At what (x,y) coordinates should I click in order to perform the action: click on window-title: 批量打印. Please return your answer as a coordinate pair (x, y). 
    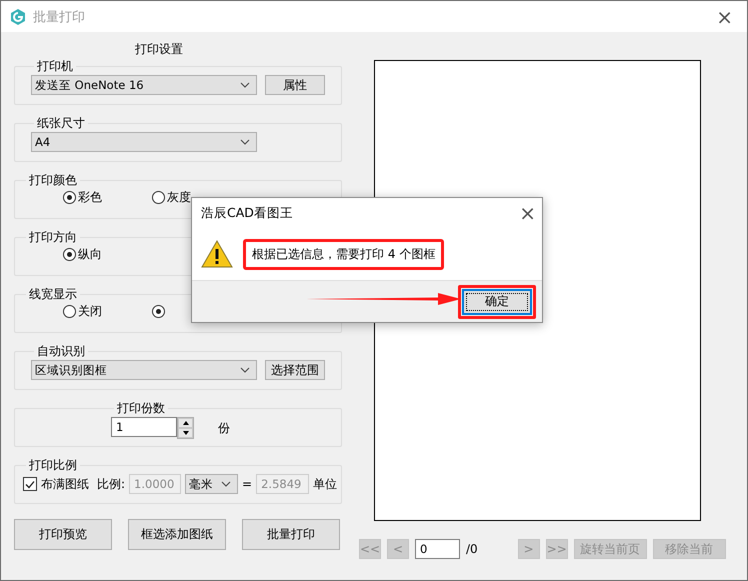
    Looking at the image, I should click on (59, 17).